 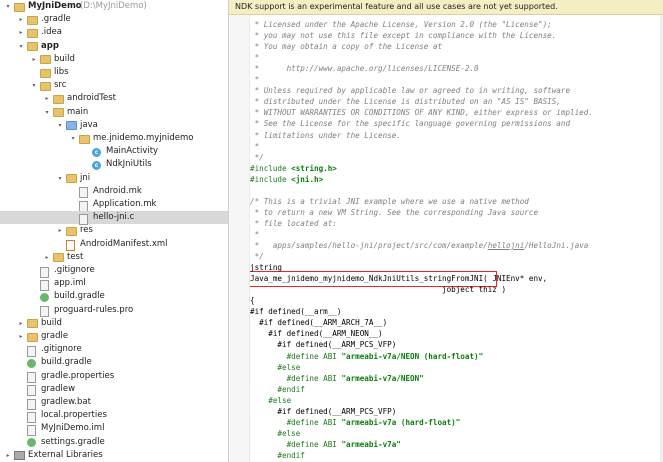 I want to click on code-text: jstring, so click(x=266, y=268).